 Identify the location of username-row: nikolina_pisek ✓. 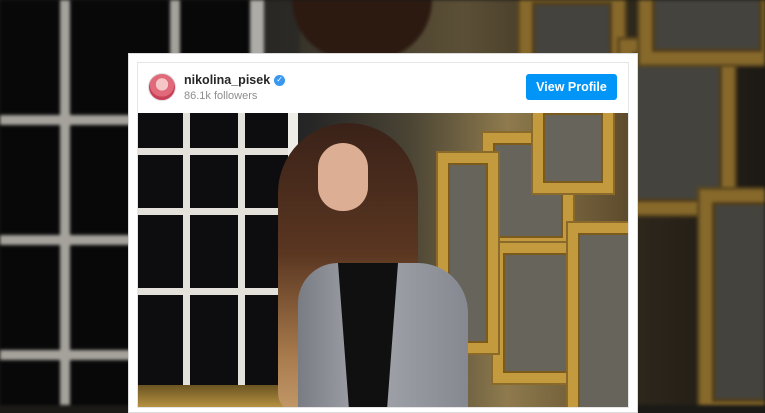
(235, 80).